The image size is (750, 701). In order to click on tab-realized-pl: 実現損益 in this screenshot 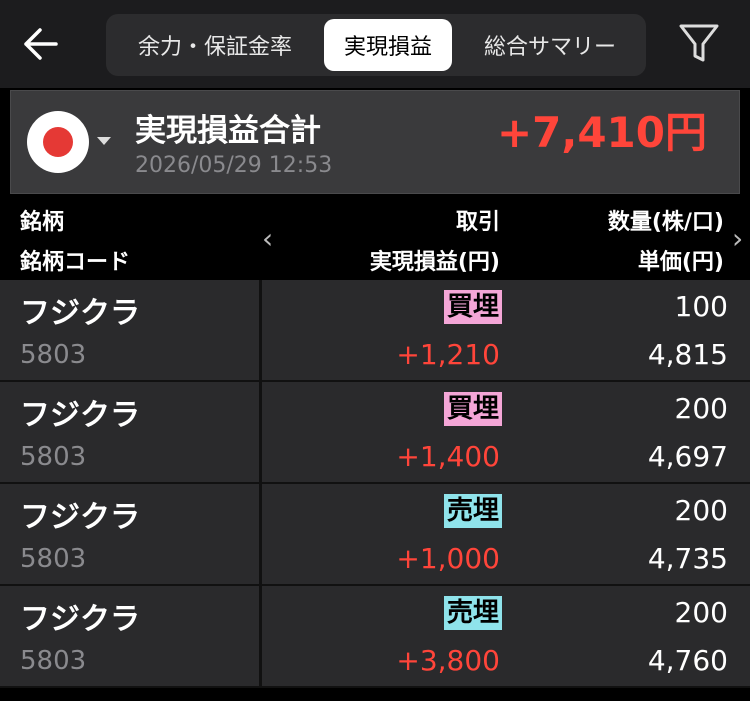, I will do `click(388, 45)`.